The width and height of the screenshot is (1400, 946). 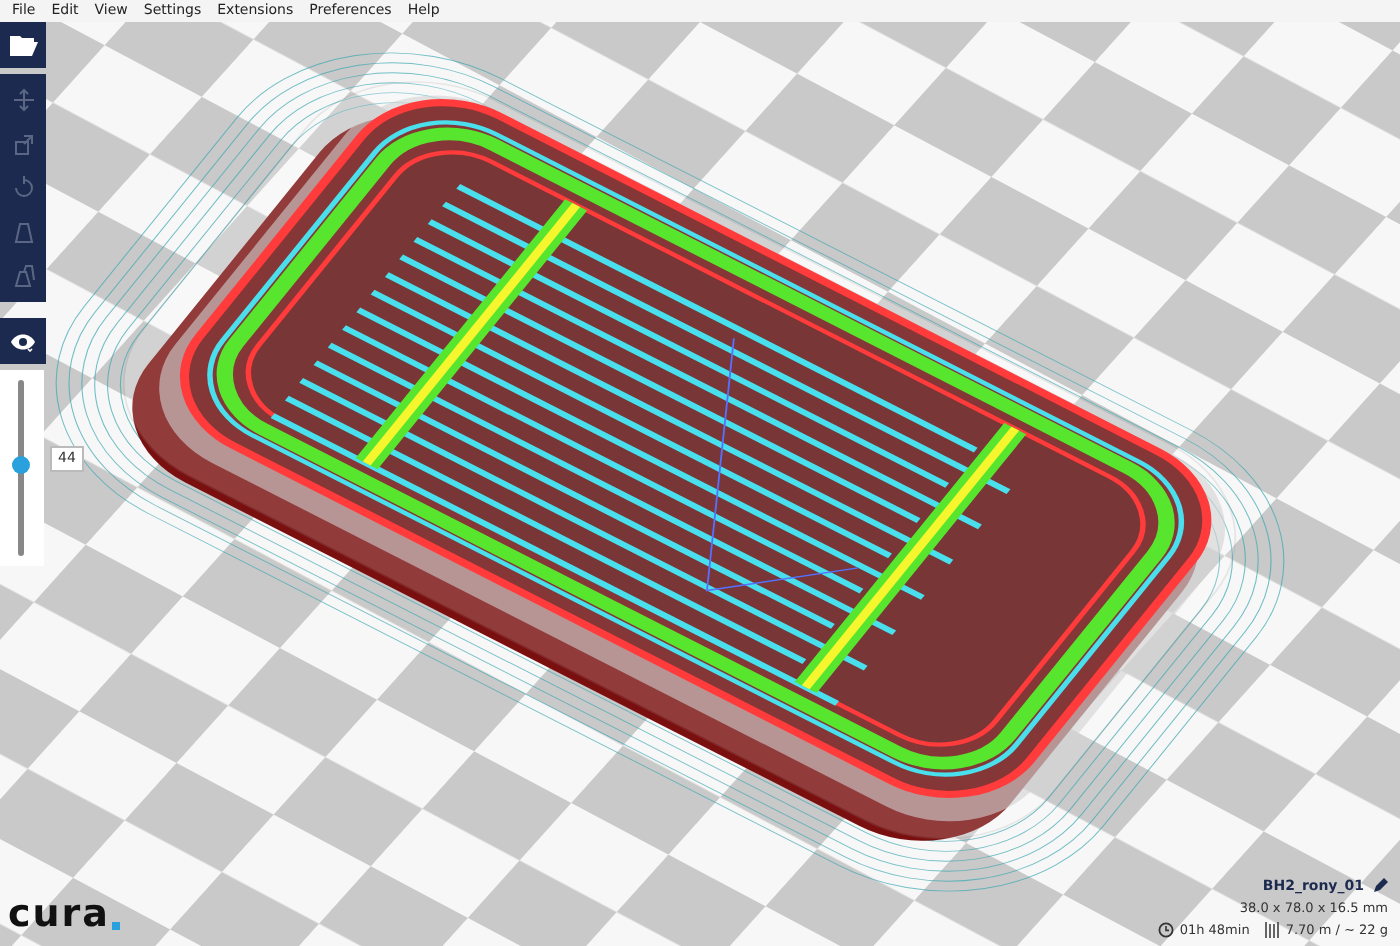 I want to click on filament-icon, so click(x=1271, y=930).